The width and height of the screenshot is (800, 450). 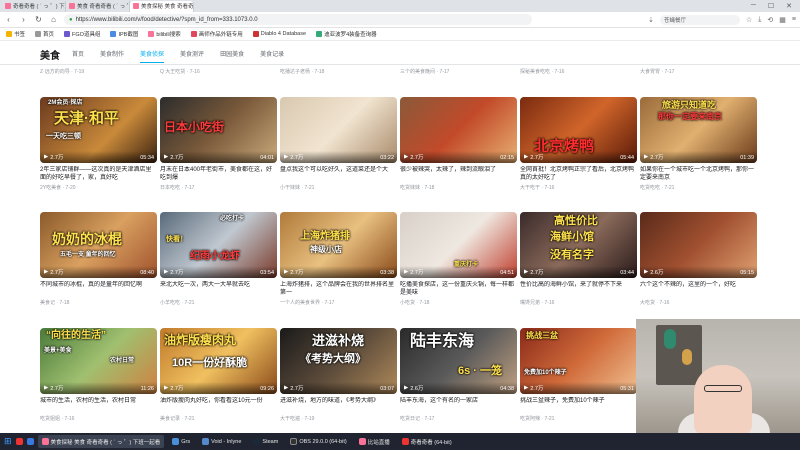 I want to click on video-title: 来北大吃一次，两大一大早就去吃, so click(x=218, y=289).